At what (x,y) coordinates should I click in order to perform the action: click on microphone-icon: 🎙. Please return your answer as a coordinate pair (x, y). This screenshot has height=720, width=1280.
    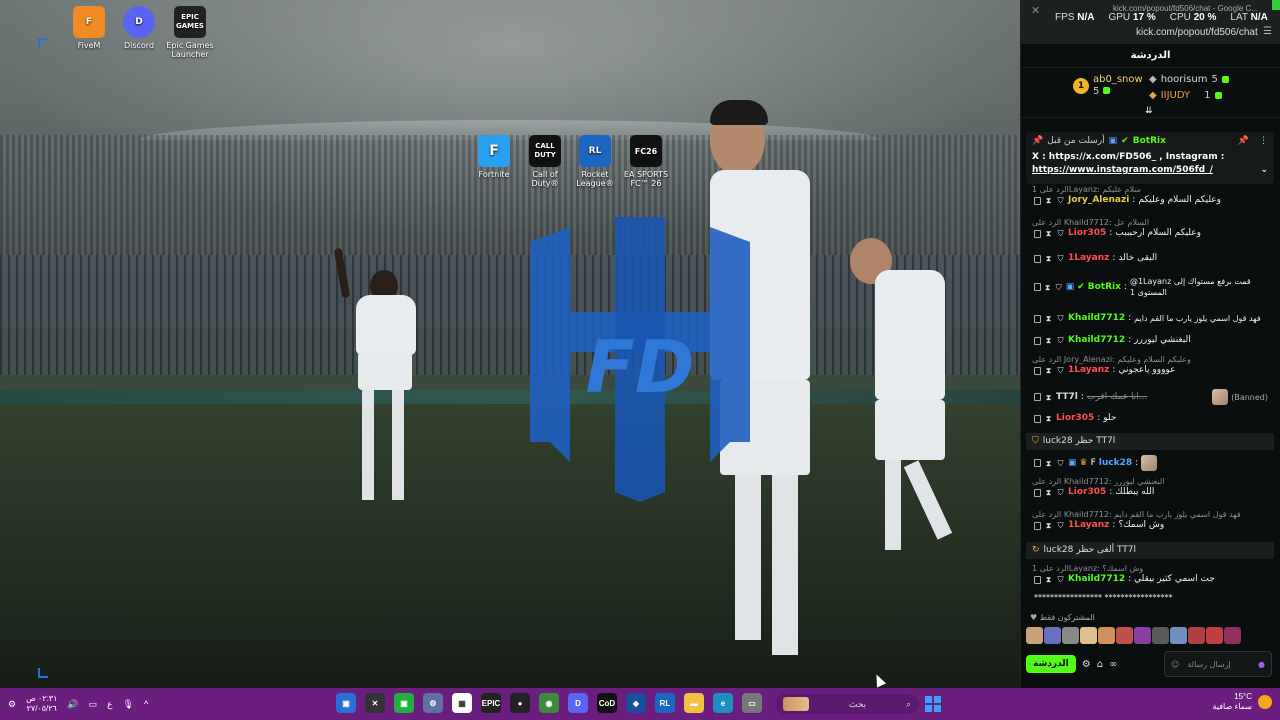
    Looking at the image, I should click on (128, 704).